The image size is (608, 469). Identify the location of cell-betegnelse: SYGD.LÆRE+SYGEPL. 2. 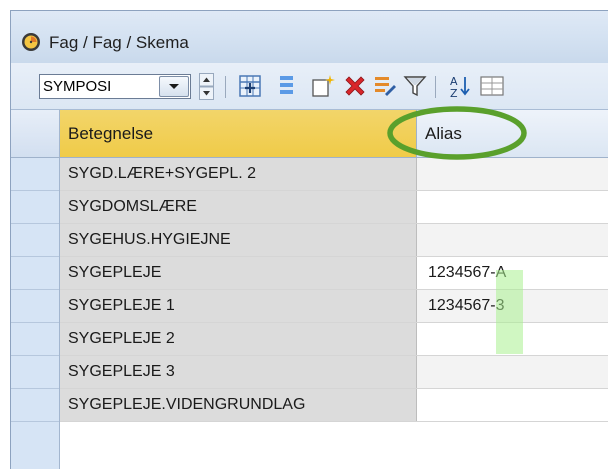
(238, 174).